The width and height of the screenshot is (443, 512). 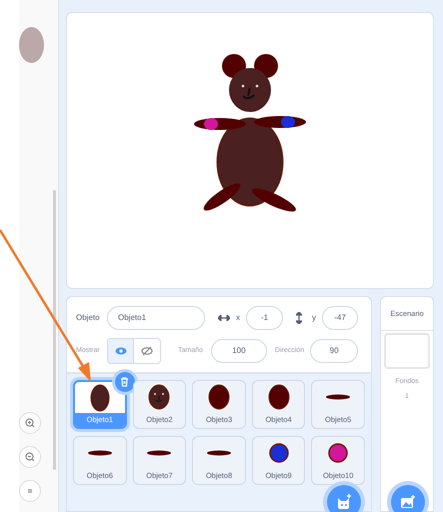 What do you see at coordinates (88, 318) in the screenshot?
I see `sprite-name-label: Objeto` at bounding box center [88, 318].